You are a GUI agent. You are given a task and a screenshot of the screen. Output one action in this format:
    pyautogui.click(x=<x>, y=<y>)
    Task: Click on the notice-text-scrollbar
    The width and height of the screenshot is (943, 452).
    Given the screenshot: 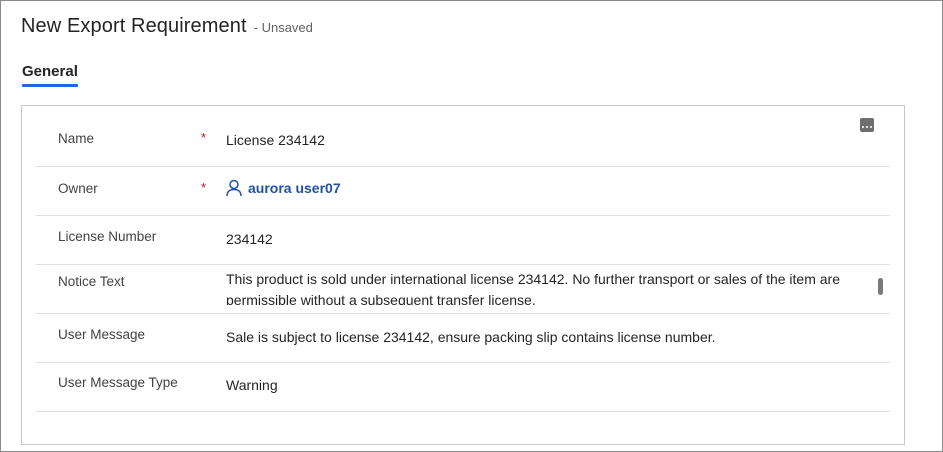 What is the action you would take?
    pyautogui.click(x=880, y=286)
    